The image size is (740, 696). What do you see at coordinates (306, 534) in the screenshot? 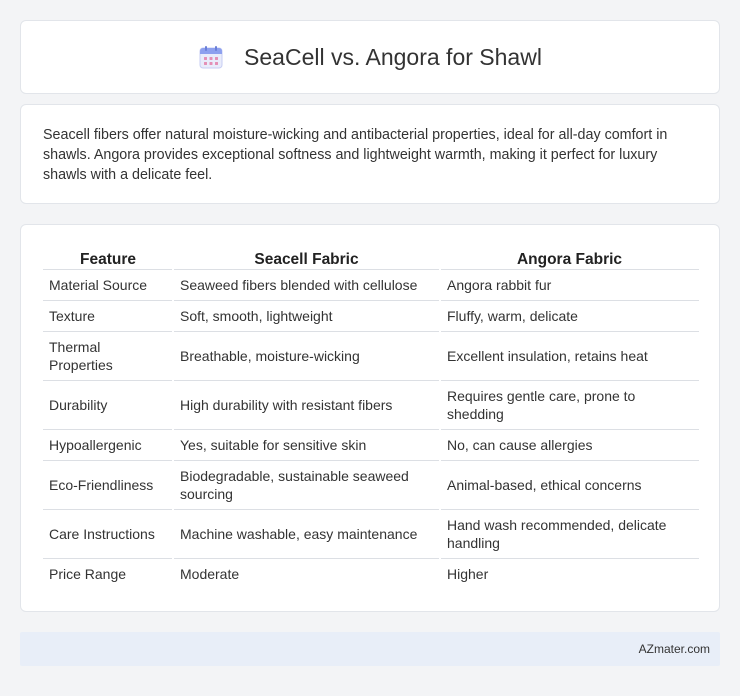
I see `seacell-cell: Machine washable, easy maintenance` at bounding box center [306, 534].